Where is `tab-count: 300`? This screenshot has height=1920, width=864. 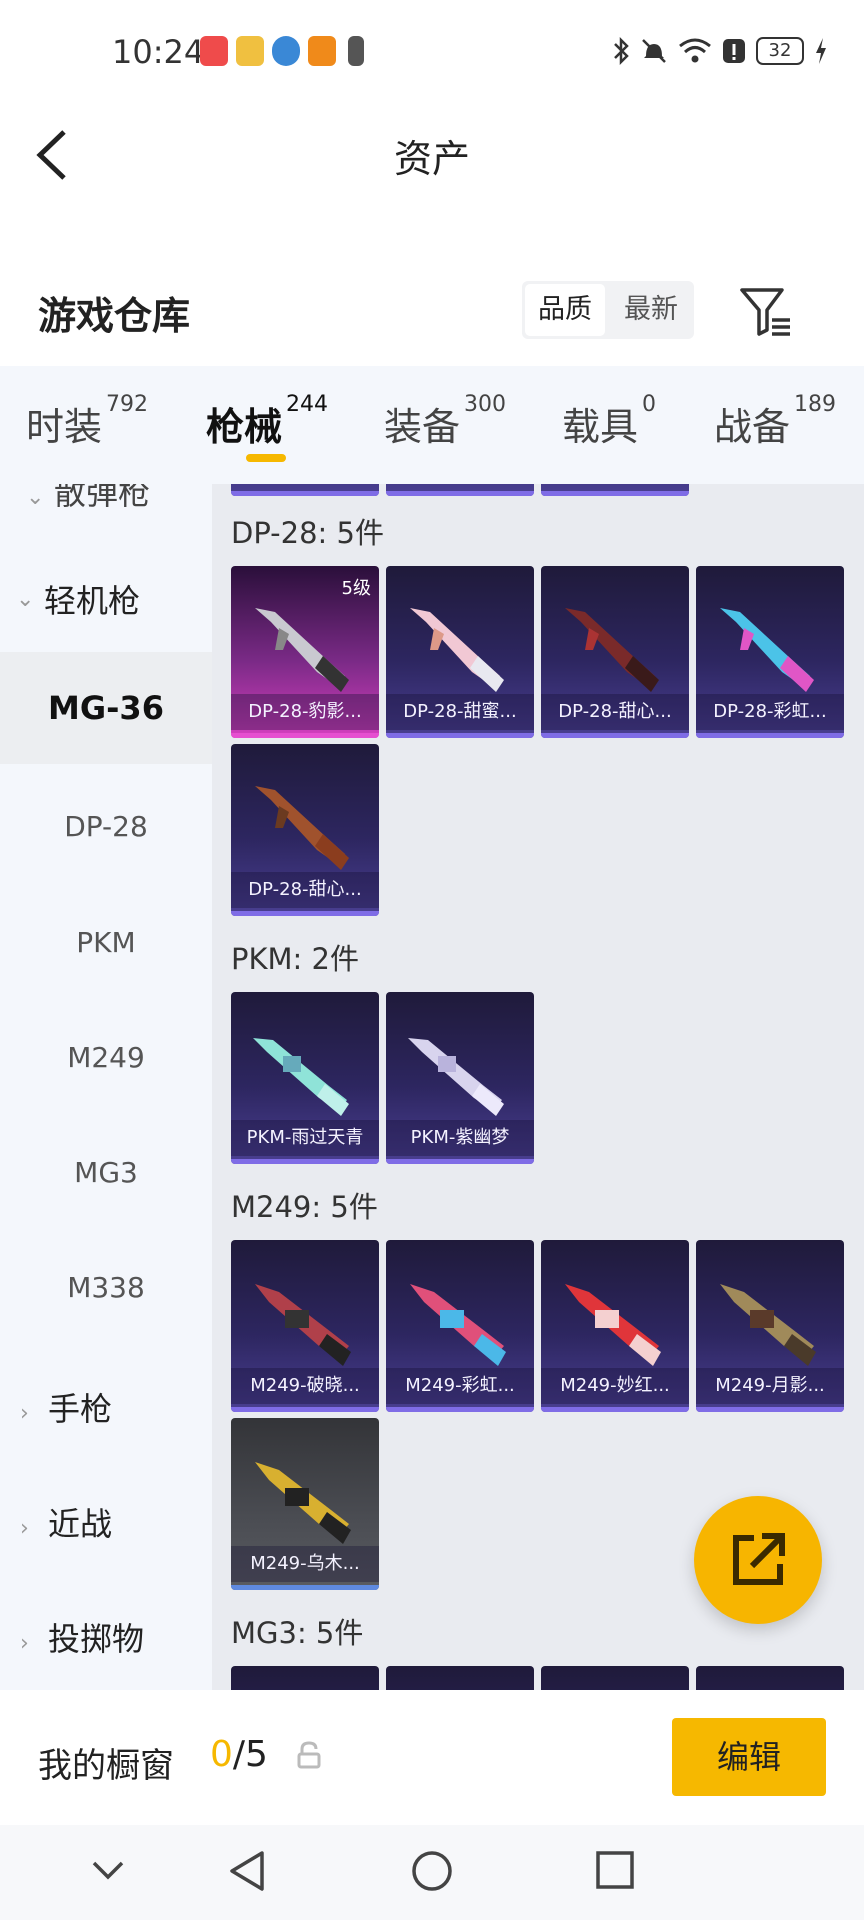 tab-count: 300 is located at coordinates (485, 404).